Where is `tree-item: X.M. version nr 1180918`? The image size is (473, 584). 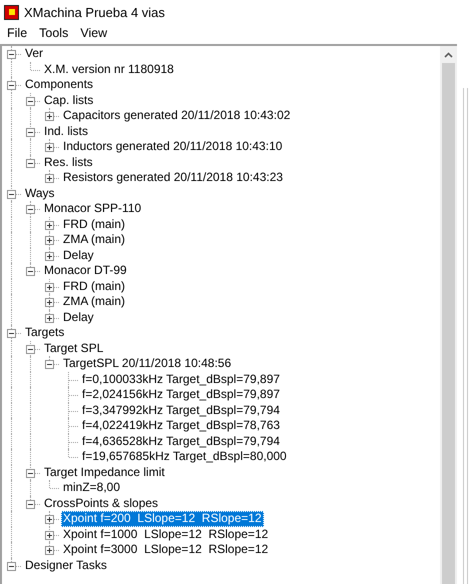
tree-item: X.M. version nr 1180918 is located at coordinates (109, 69).